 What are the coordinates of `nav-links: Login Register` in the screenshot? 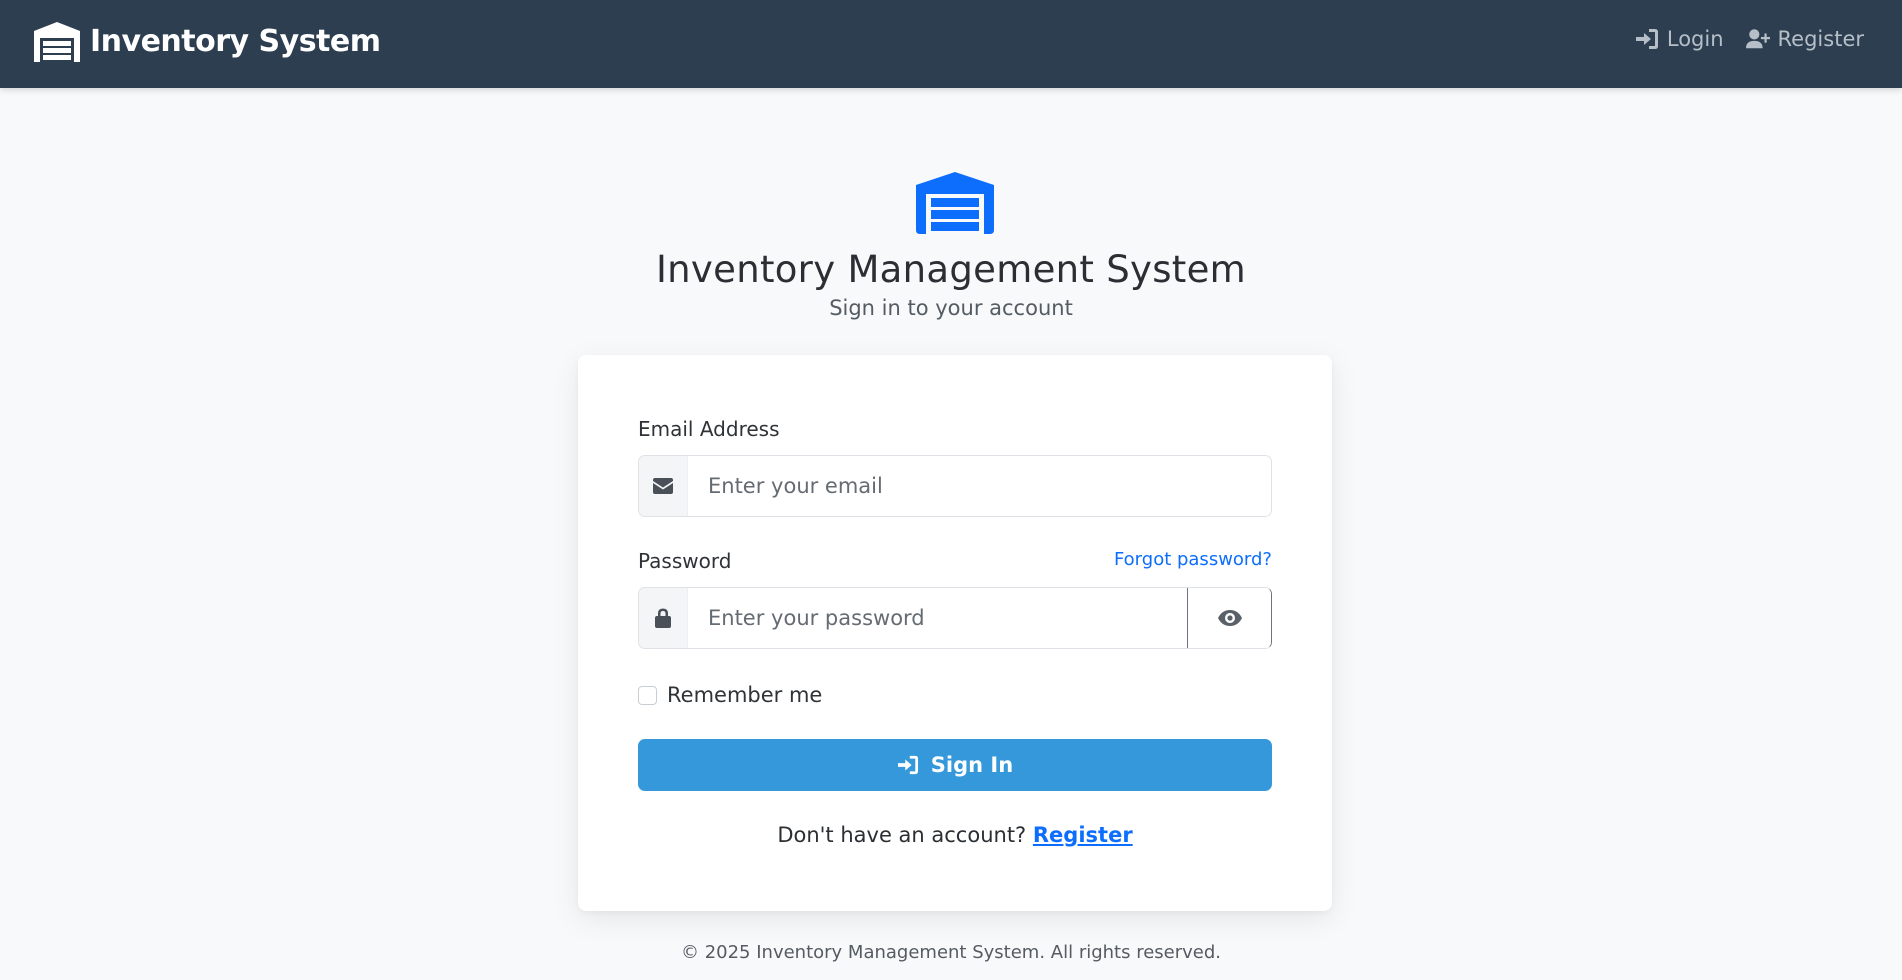 It's located at (1749, 39).